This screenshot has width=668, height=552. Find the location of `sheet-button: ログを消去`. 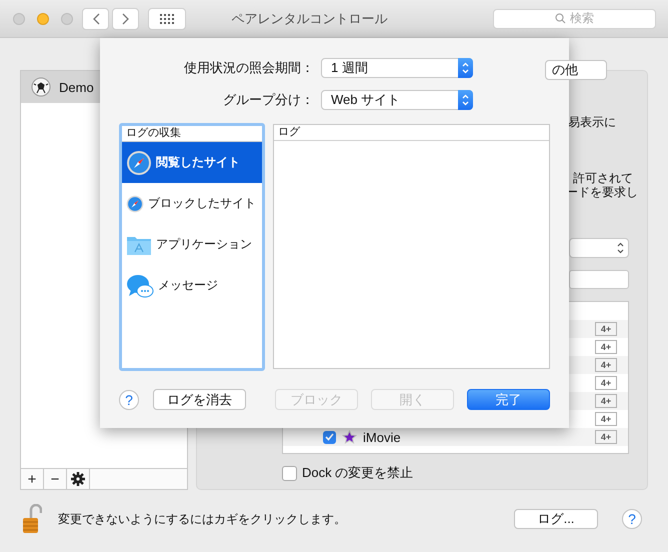

sheet-button: ログを消去 is located at coordinates (199, 399).